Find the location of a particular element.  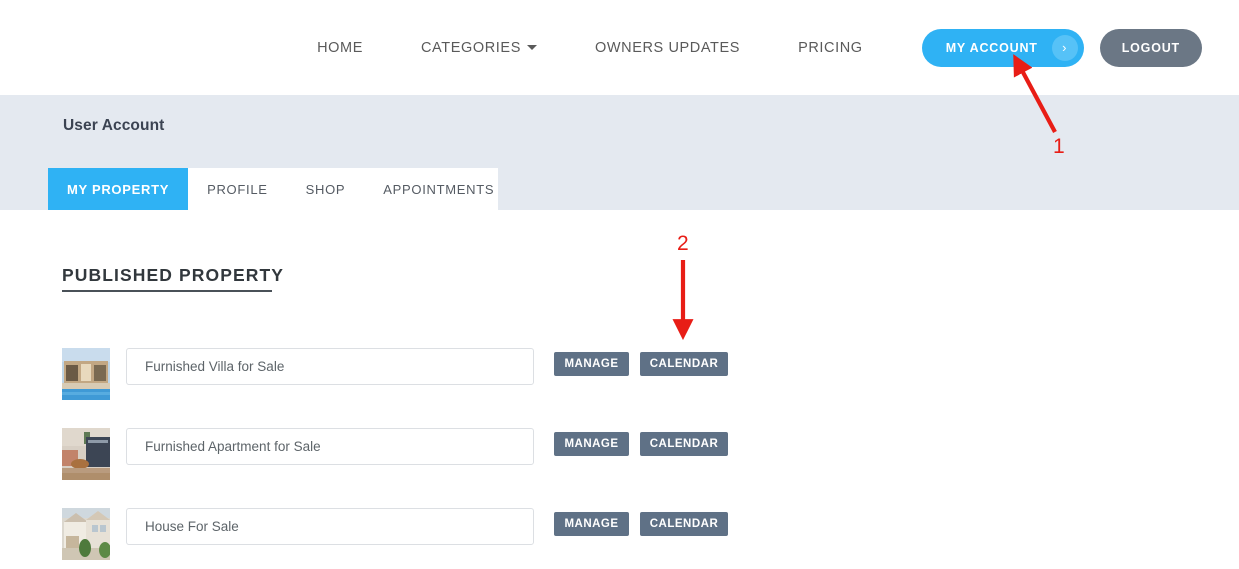

chevron-down-icon is located at coordinates (531, 47).